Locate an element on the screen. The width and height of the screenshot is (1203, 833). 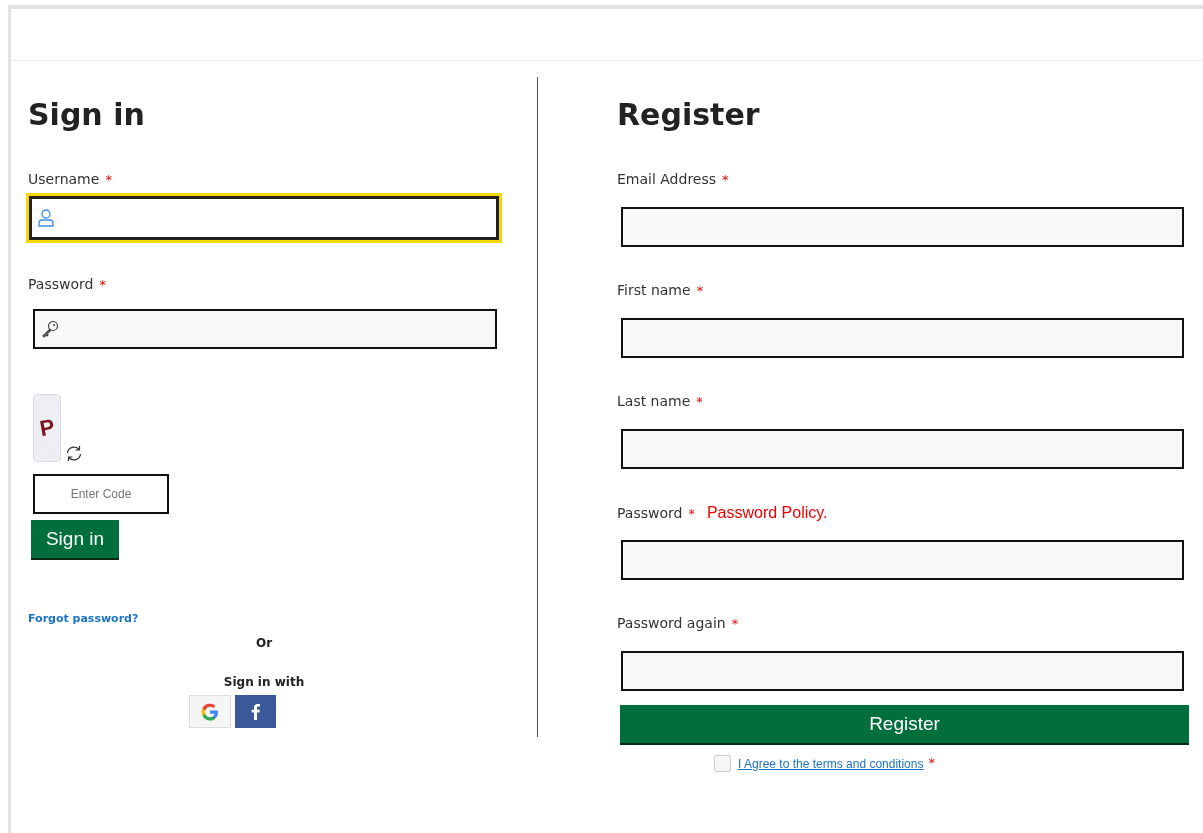
google-icon is located at coordinates (209, 711).